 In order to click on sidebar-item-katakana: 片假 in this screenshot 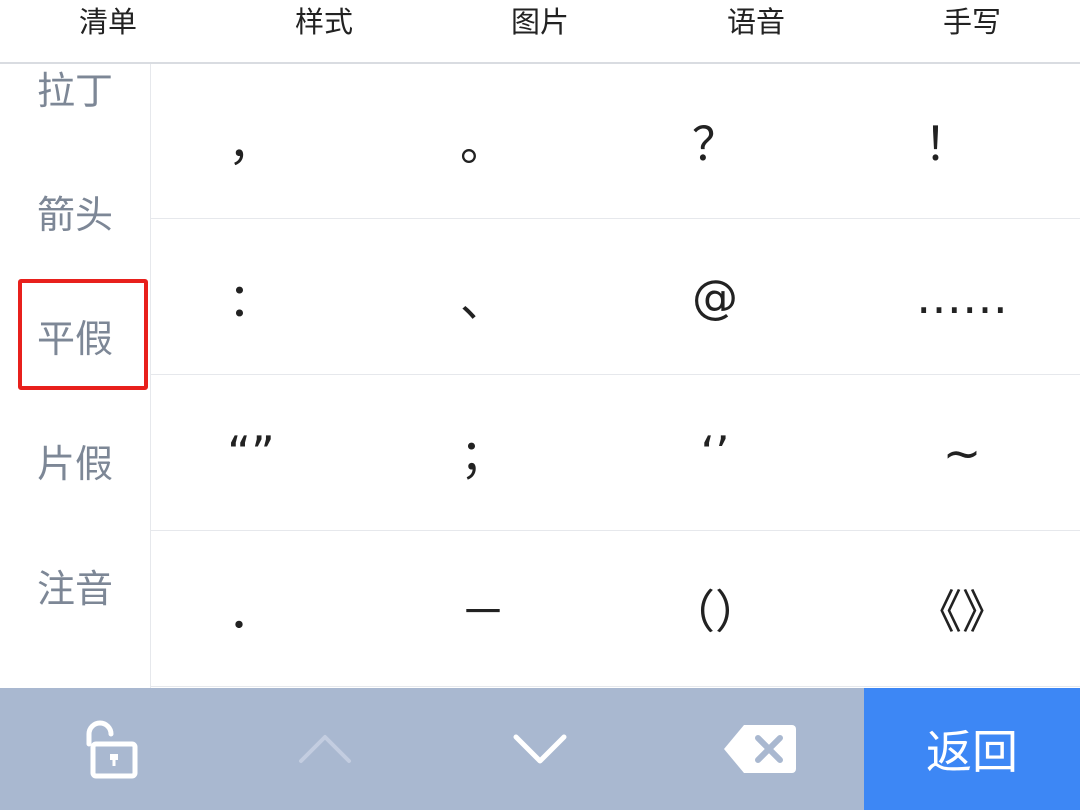, I will do `click(75, 464)`.